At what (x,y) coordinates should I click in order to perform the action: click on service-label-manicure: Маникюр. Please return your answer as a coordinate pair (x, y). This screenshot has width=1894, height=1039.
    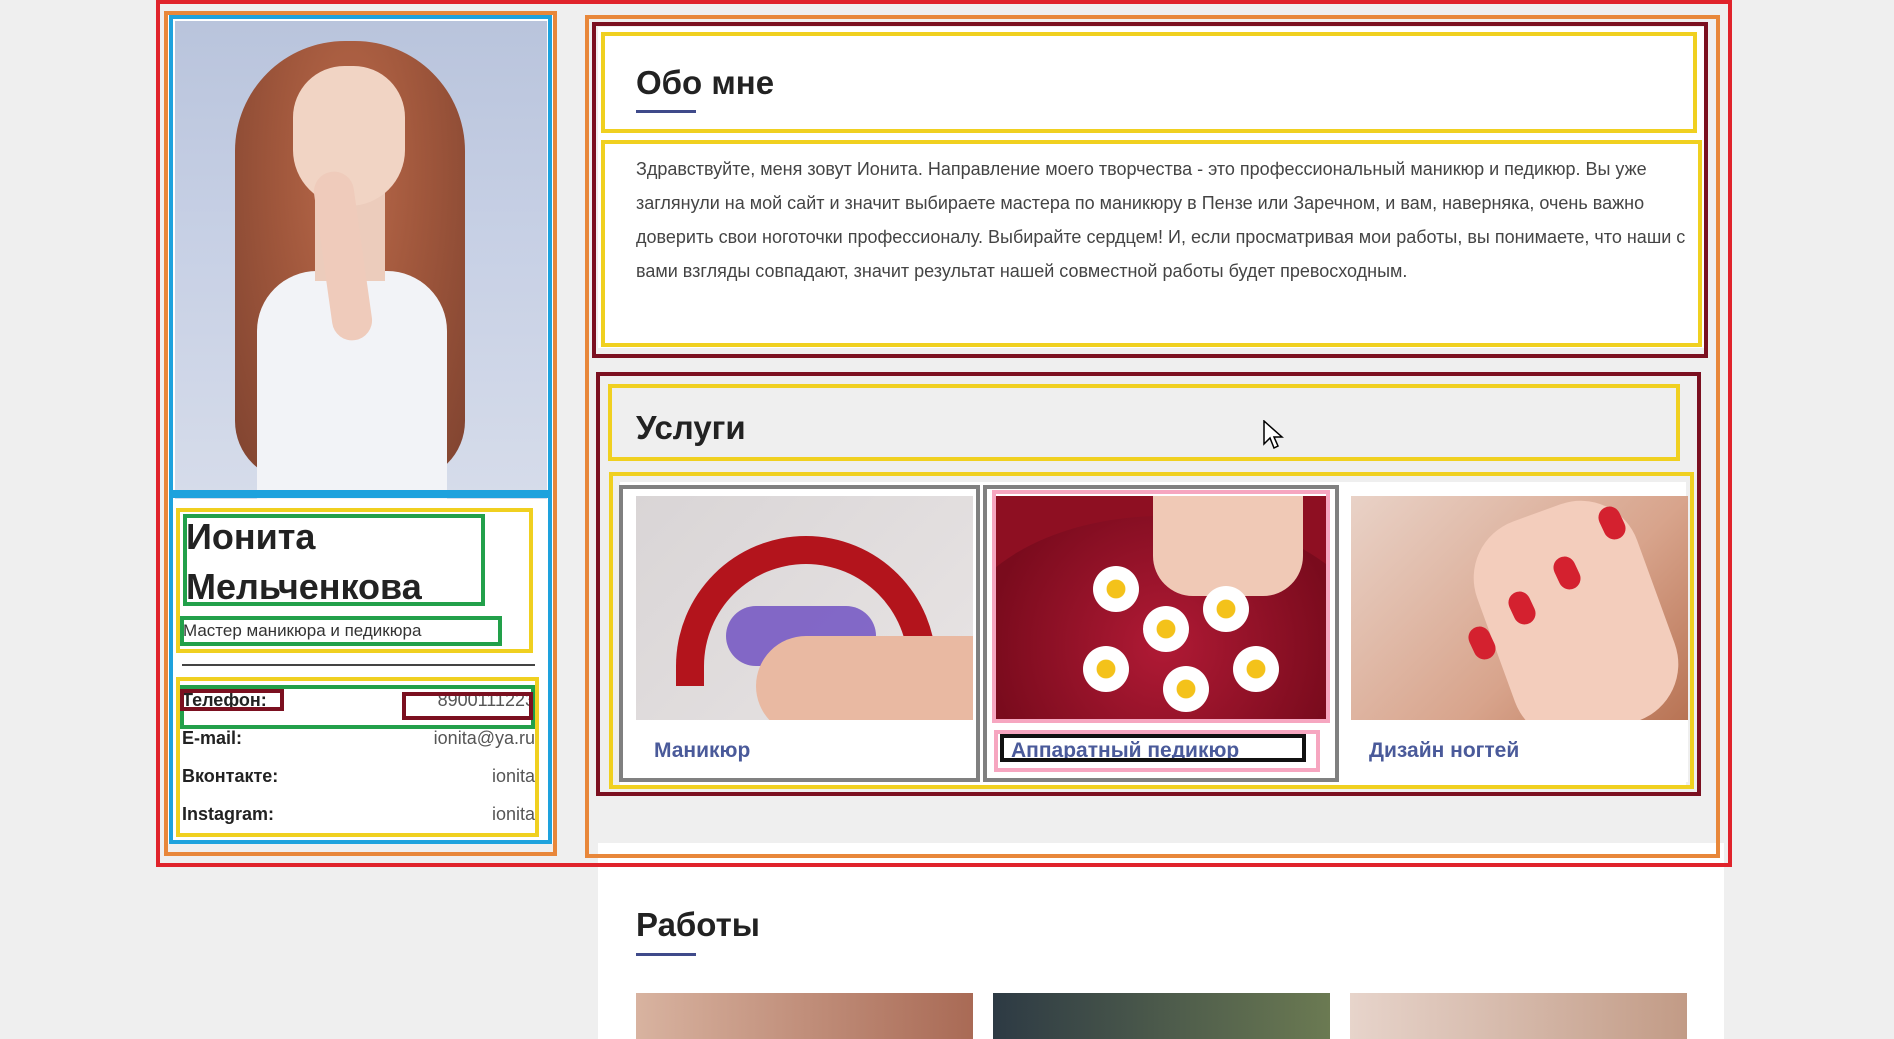
    Looking at the image, I should click on (702, 751).